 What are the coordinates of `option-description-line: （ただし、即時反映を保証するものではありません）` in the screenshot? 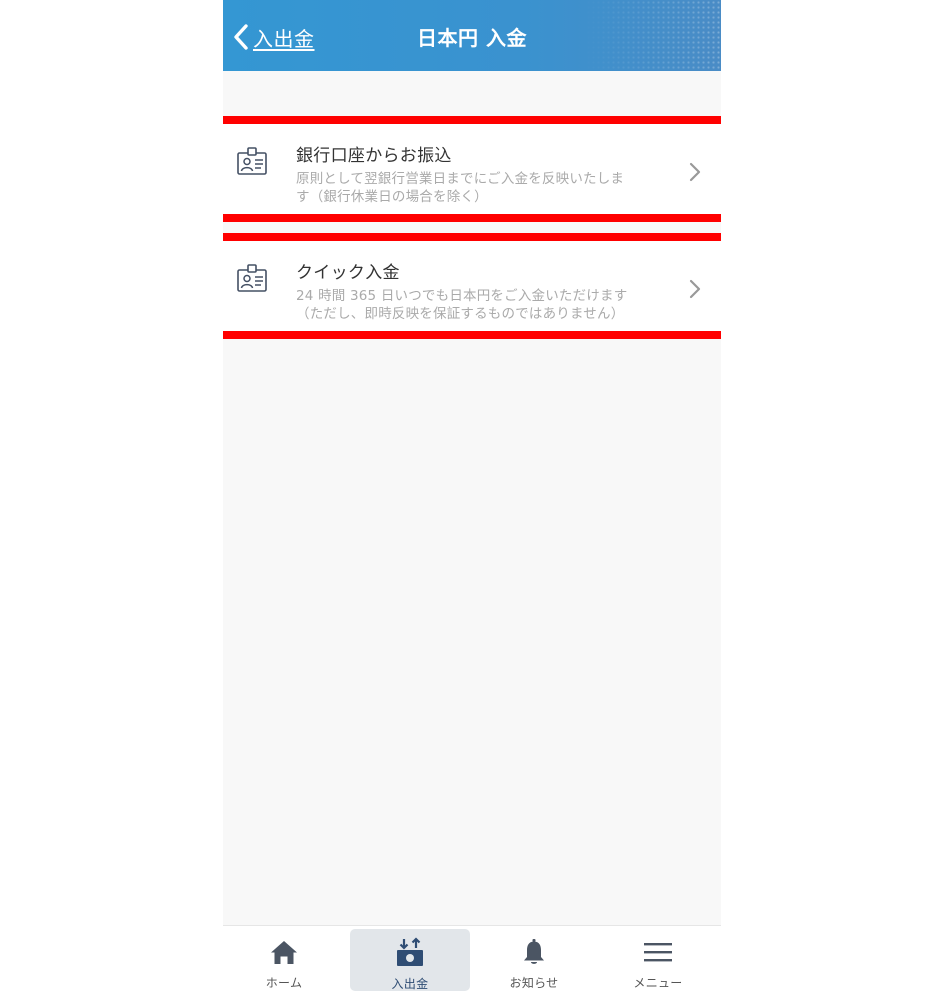 It's located at (460, 314).